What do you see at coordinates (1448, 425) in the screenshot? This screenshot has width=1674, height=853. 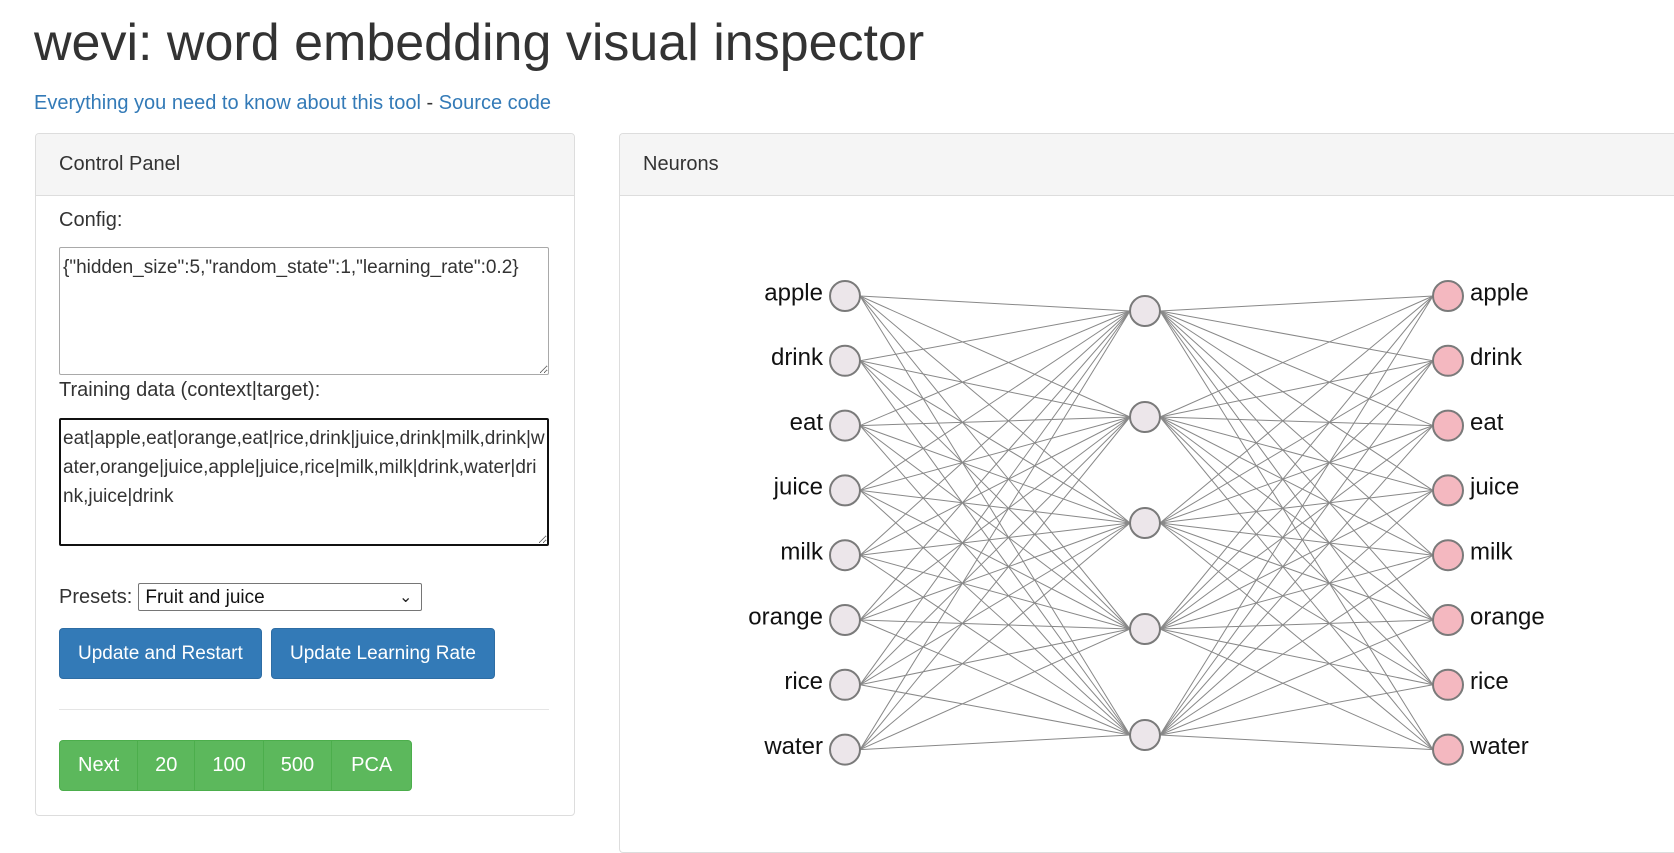 I see `output-neuron-eat` at bounding box center [1448, 425].